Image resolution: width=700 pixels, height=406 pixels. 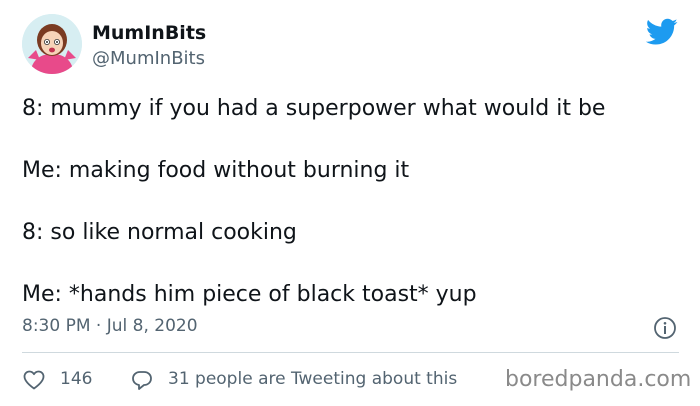 What do you see at coordinates (148, 58) in the screenshot?
I see `author-handle: @MumInBits` at bounding box center [148, 58].